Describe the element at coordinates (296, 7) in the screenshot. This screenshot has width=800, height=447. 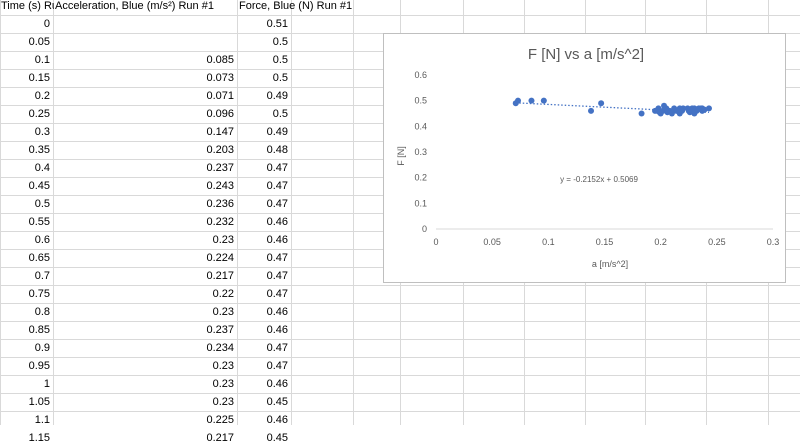
I see `header-cell-force: Force, Blue (N) Run #1` at that location.